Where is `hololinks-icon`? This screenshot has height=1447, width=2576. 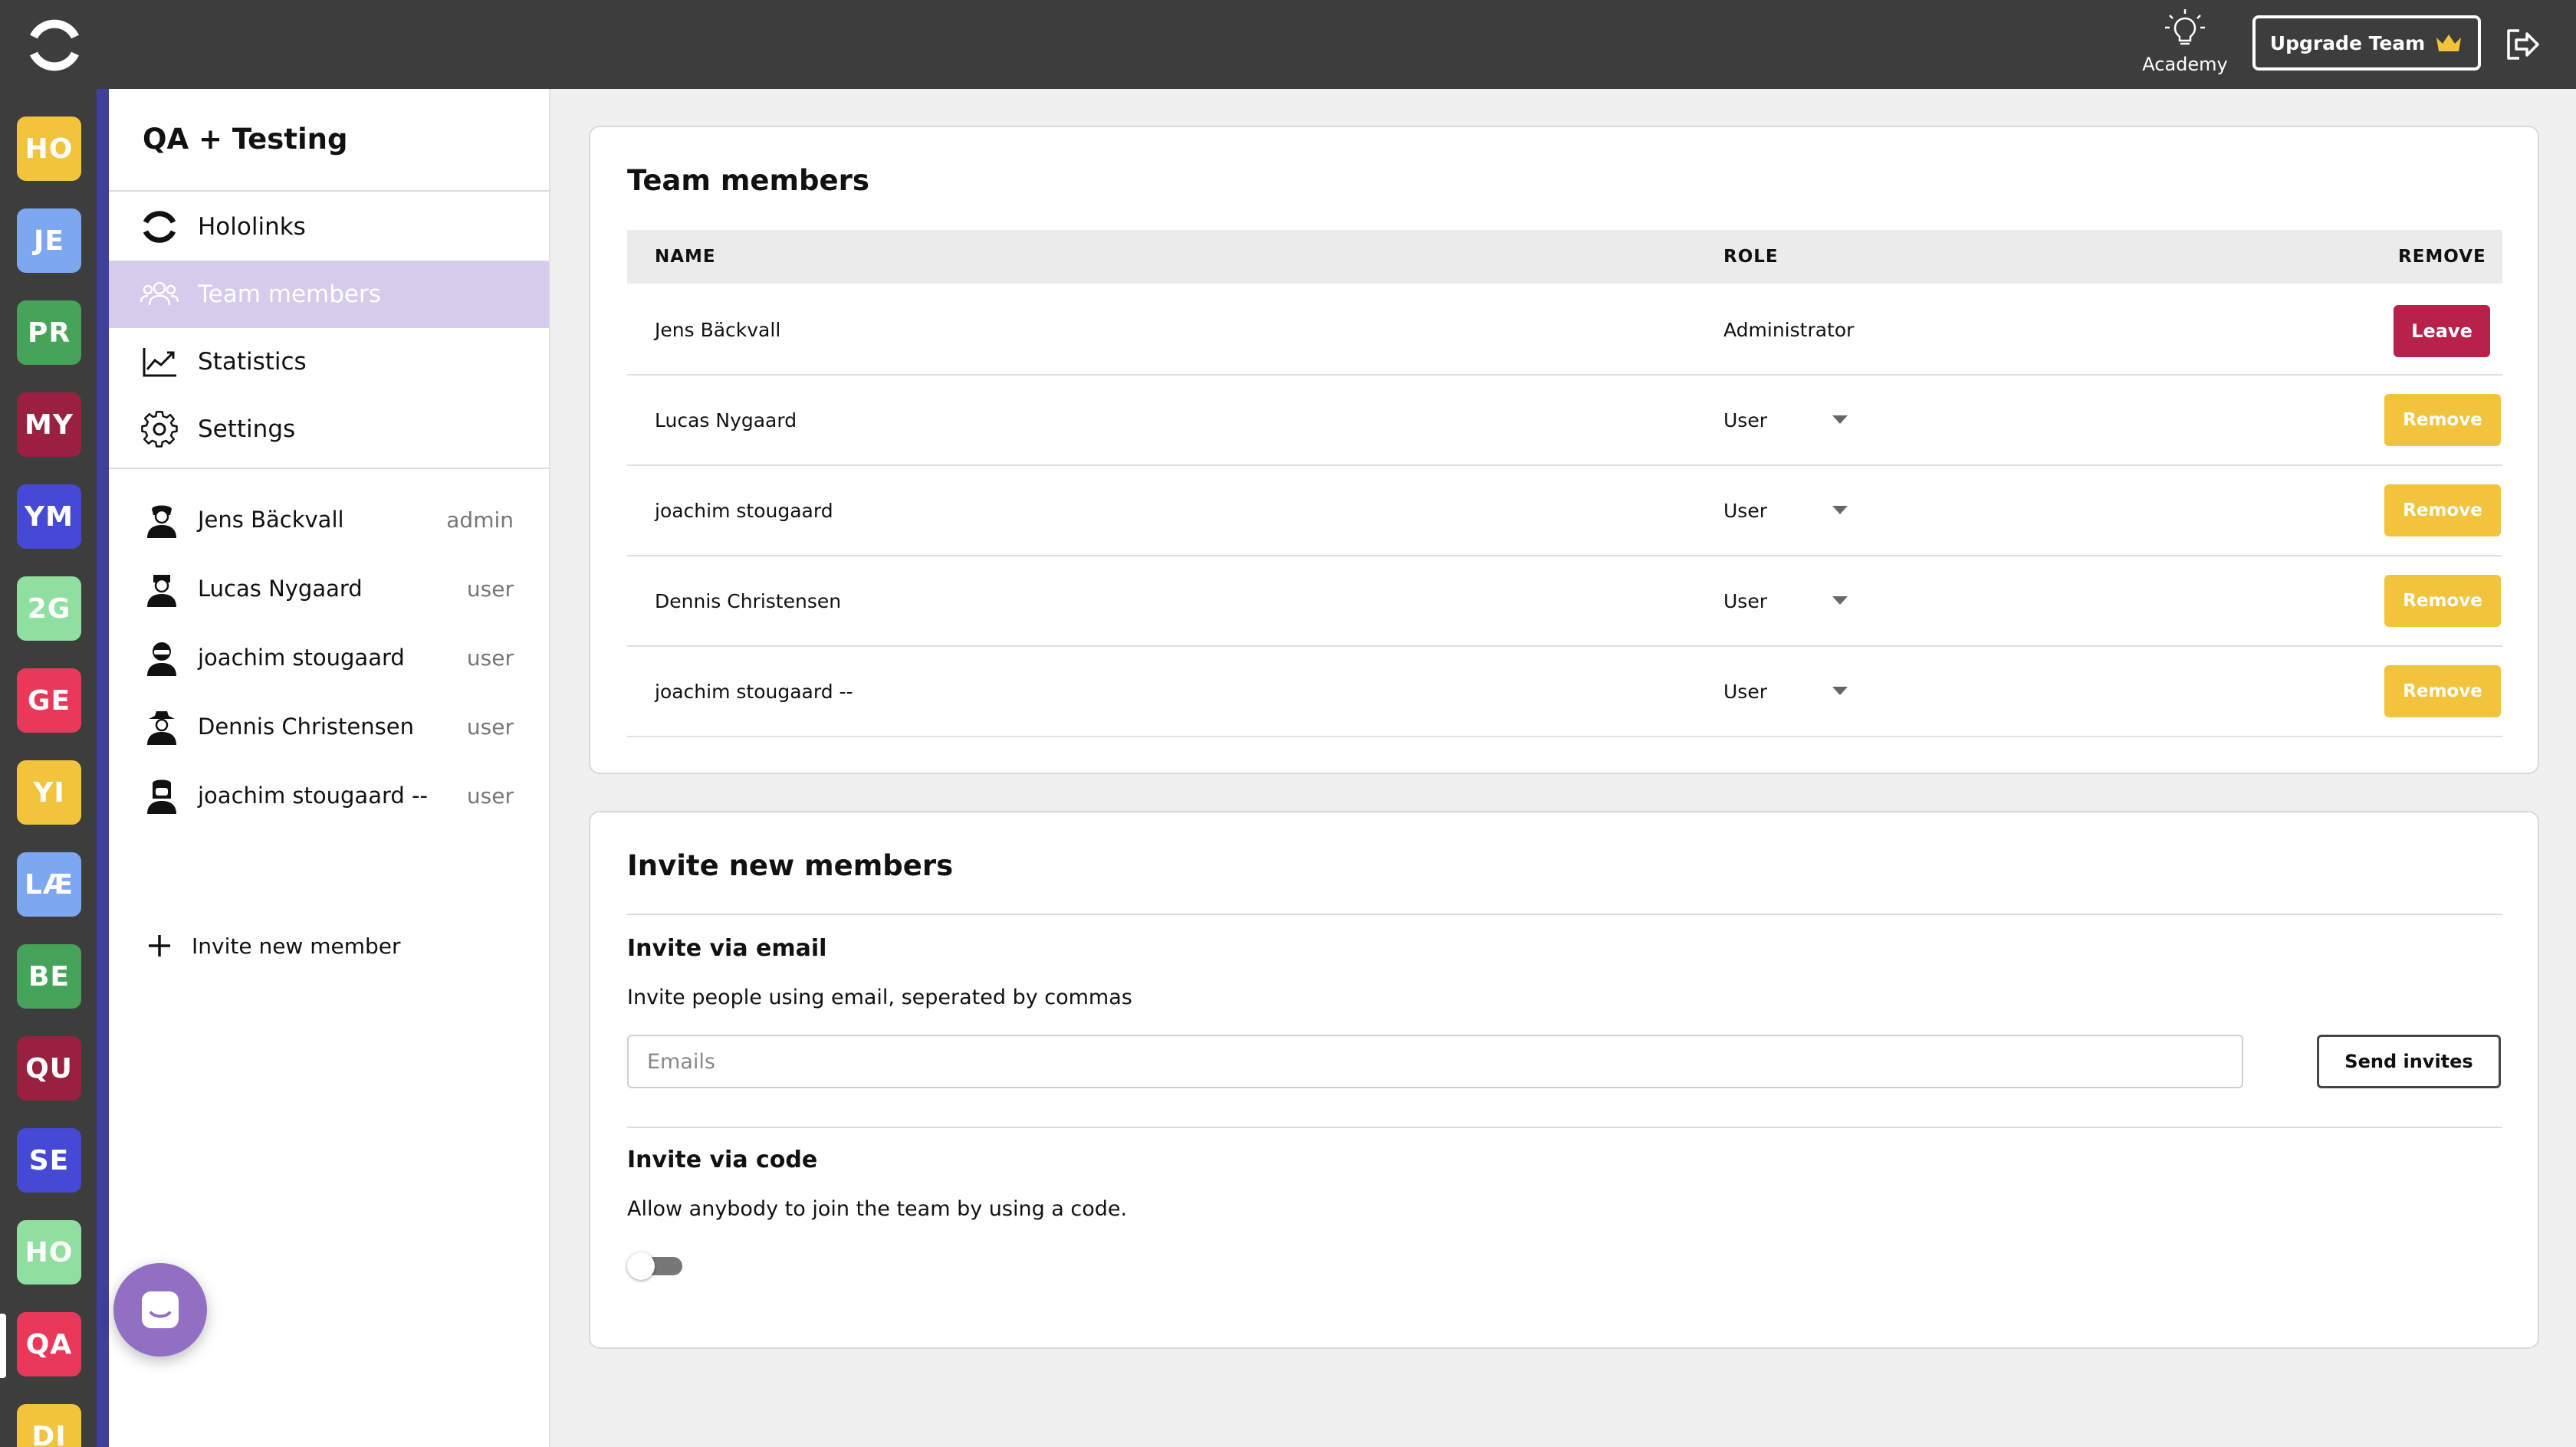 hololinks-icon is located at coordinates (159, 227).